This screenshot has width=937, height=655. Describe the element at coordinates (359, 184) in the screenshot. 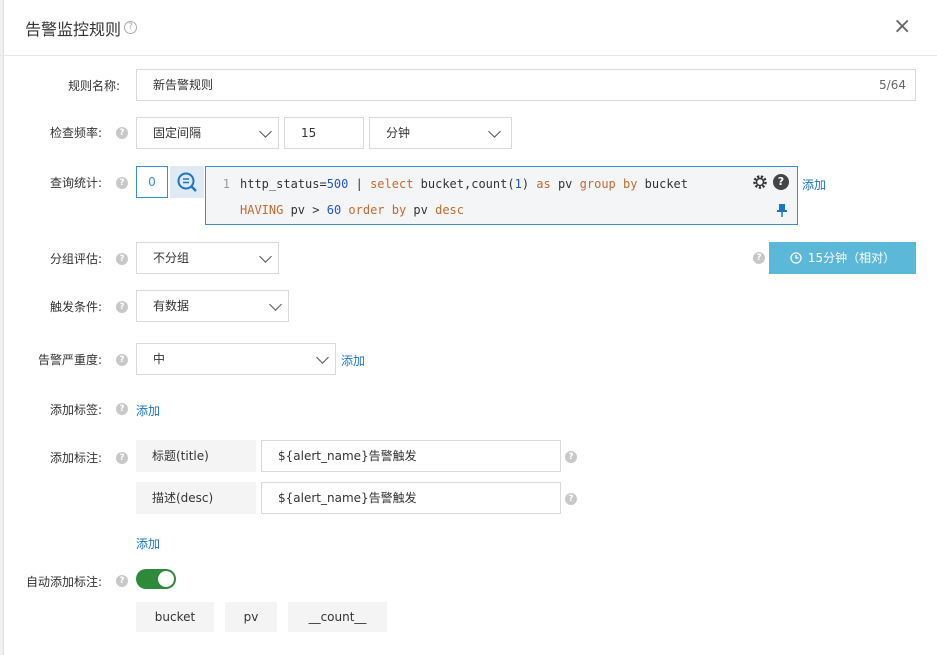

I see `code-text: |` at that location.